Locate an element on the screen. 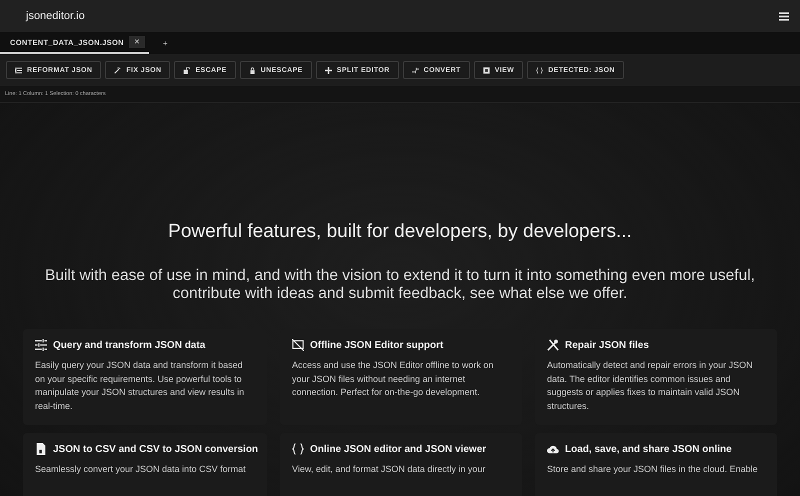  feature-title: Online JSON editor and JSON viewer is located at coordinates (398, 449).